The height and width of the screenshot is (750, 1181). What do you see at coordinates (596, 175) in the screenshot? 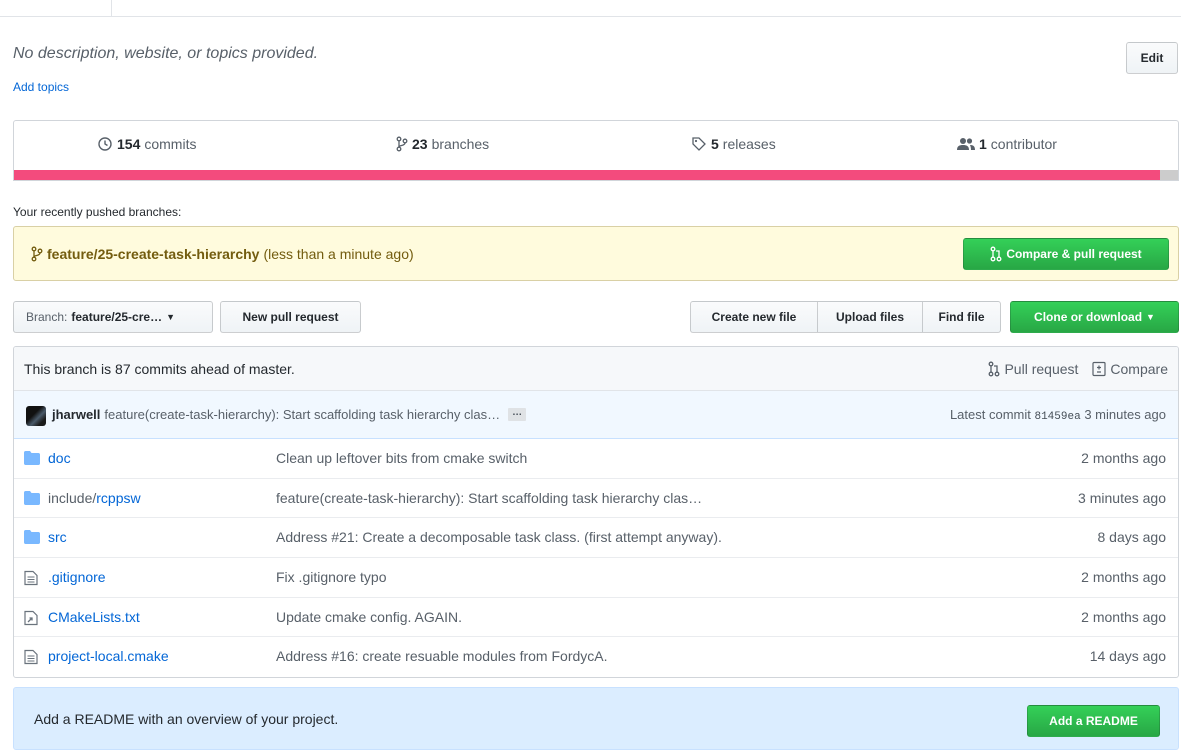
I see `language-bar` at bounding box center [596, 175].